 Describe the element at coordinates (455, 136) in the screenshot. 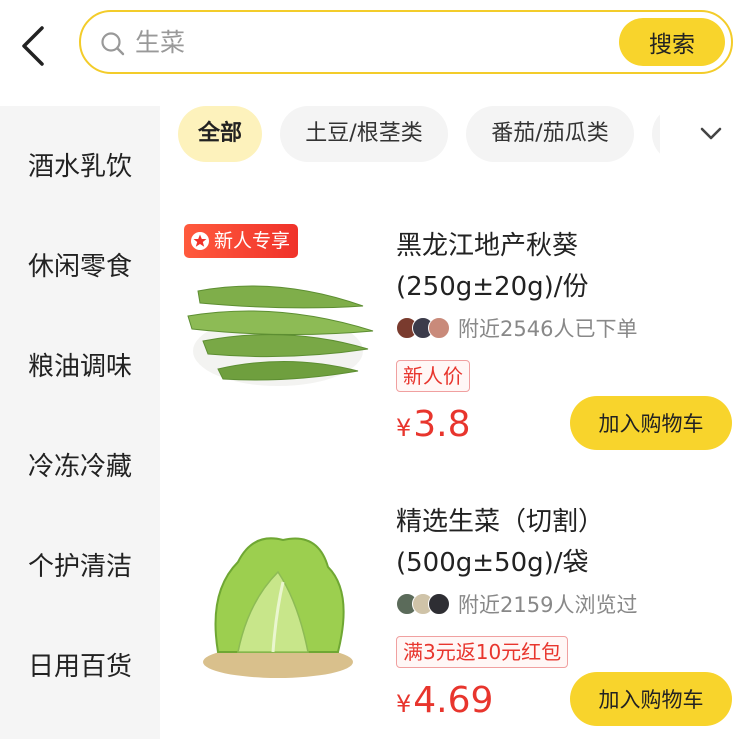

I see `subcategory-chips: 全部 土豆/根茎类 番茄/茄瓜类` at that location.